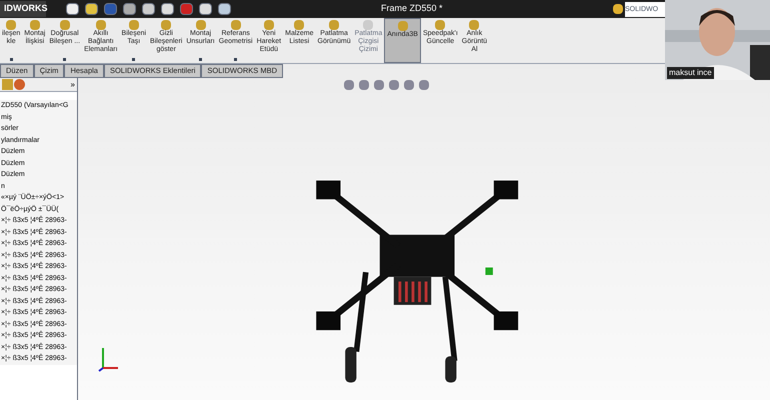 This screenshot has height=400, width=770. I want to click on expand-button: », so click(72, 85).